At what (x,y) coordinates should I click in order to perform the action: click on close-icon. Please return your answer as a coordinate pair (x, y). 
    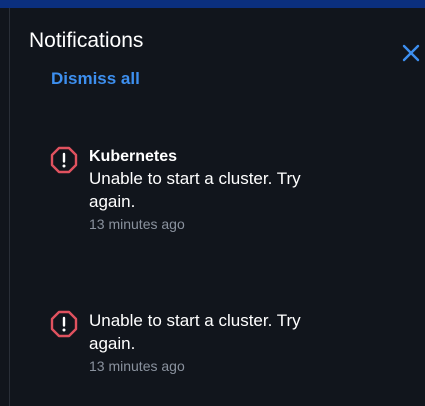
    Looking at the image, I should click on (411, 53).